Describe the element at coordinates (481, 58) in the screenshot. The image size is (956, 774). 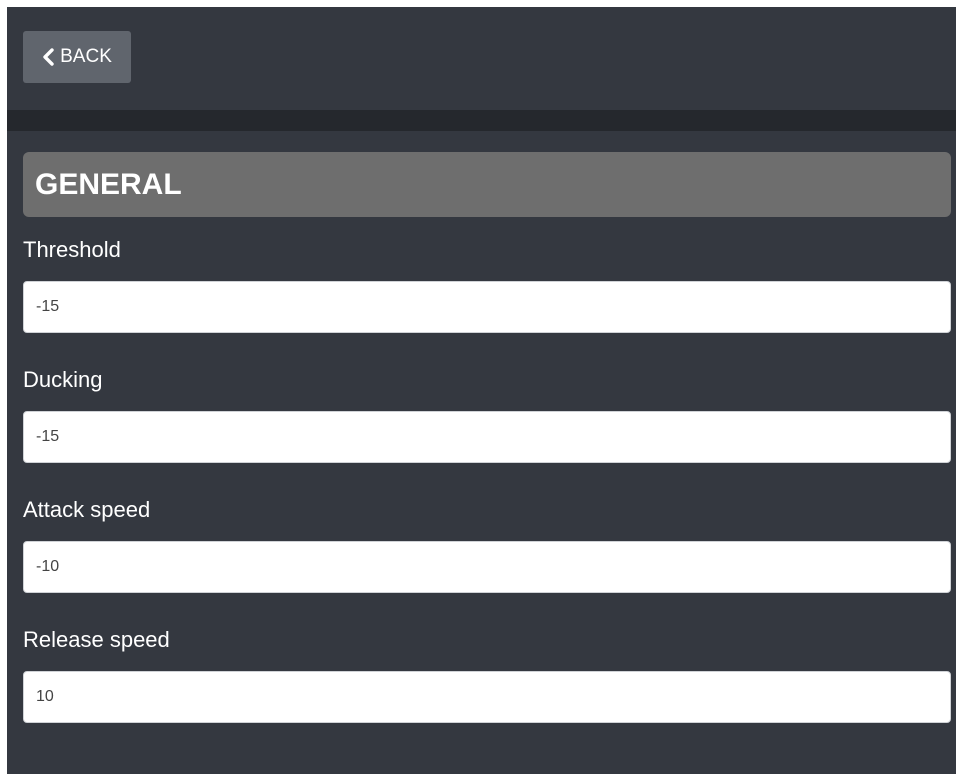
I see `top-toolbar: BACK` at that location.